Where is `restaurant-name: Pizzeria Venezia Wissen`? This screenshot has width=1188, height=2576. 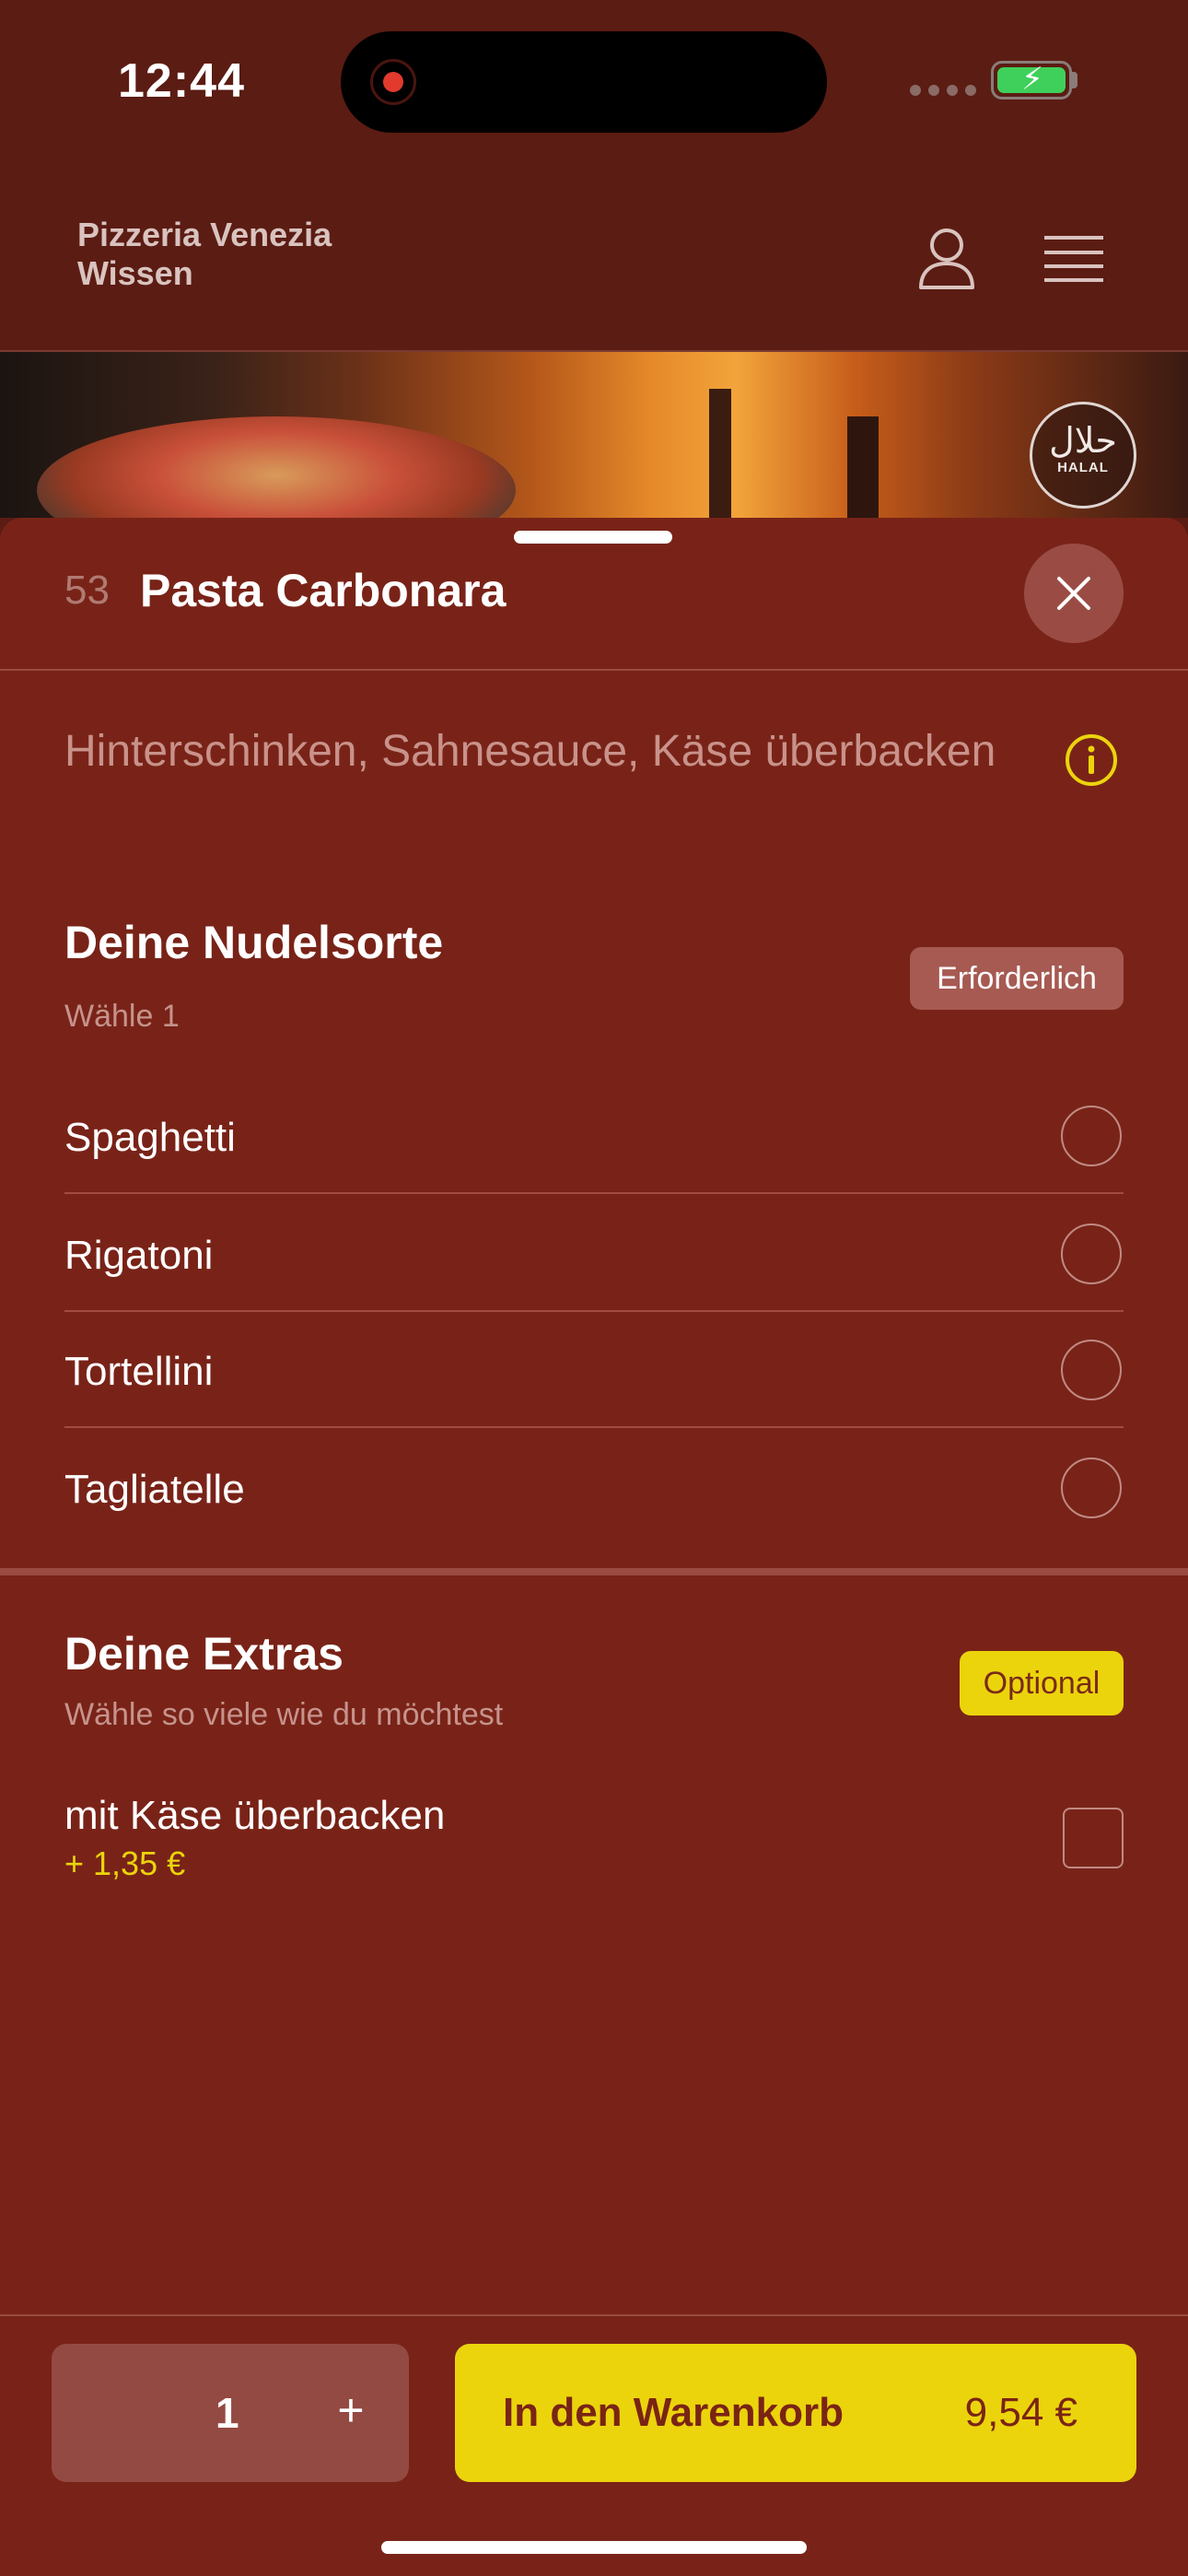
restaurant-name: Pizzeria Venezia Wissen is located at coordinates (261, 255).